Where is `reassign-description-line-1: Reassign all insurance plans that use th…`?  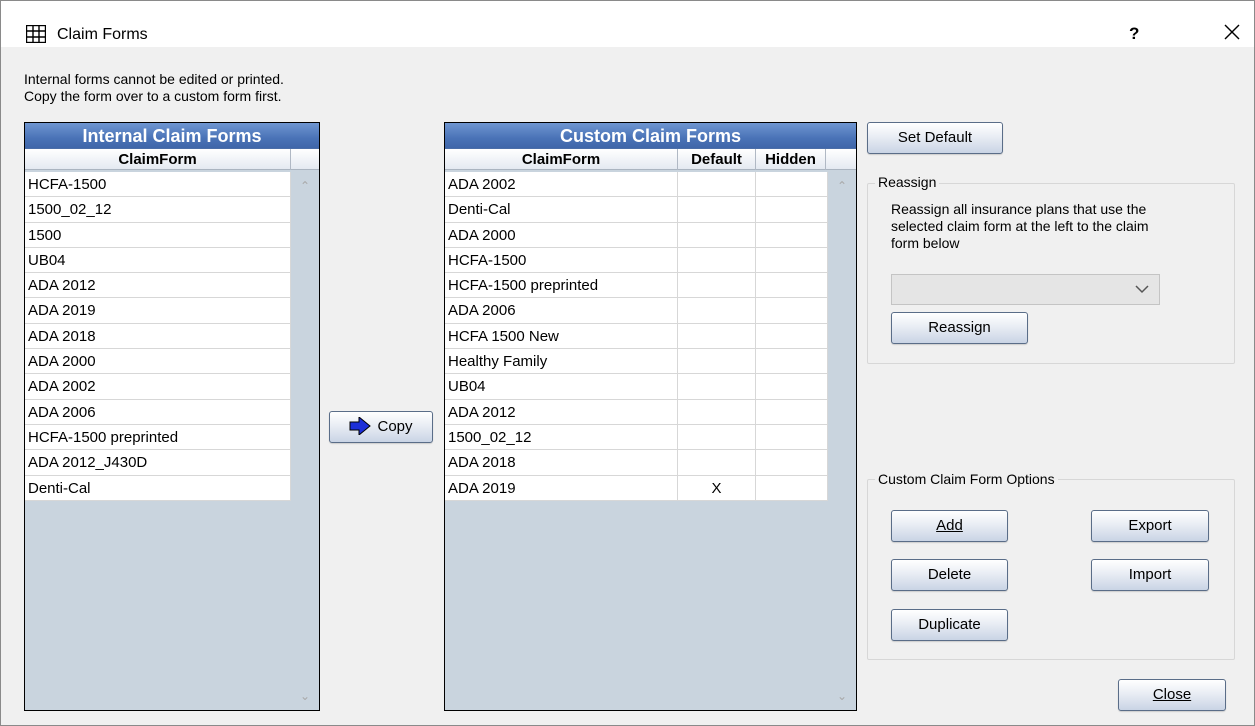 reassign-description-line-1: Reassign all insurance plans that use th… is located at coordinates (1019, 209).